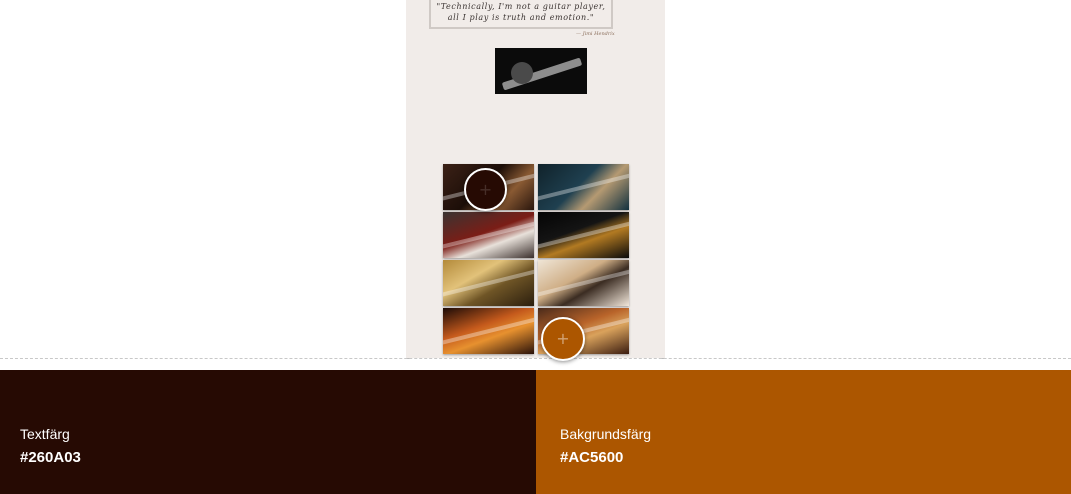 This screenshot has width=1071, height=494. I want to click on text-color-label: Textfärg, so click(45, 434).